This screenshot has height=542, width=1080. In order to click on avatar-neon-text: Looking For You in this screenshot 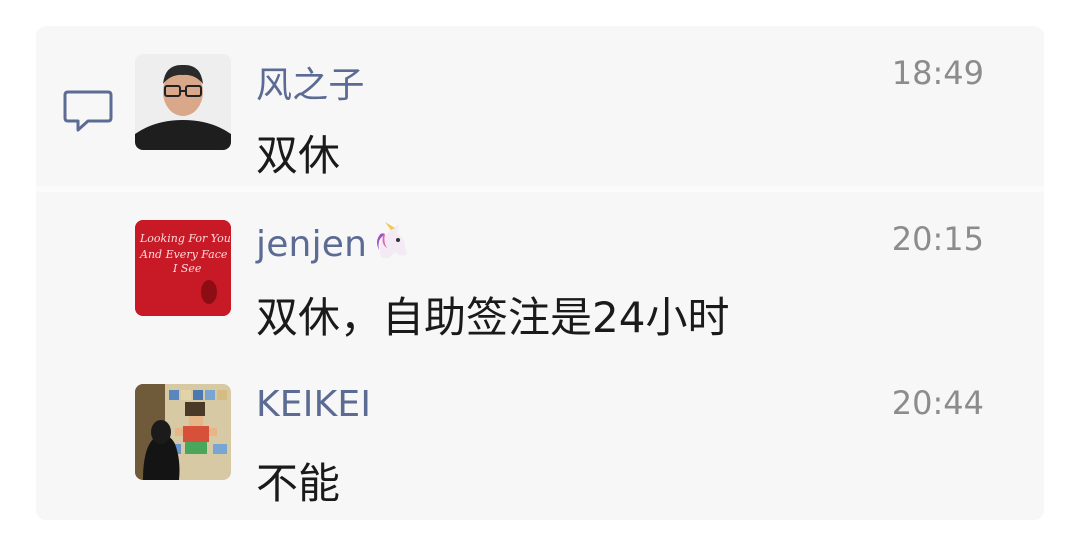, I will do `click(185, 238)`.